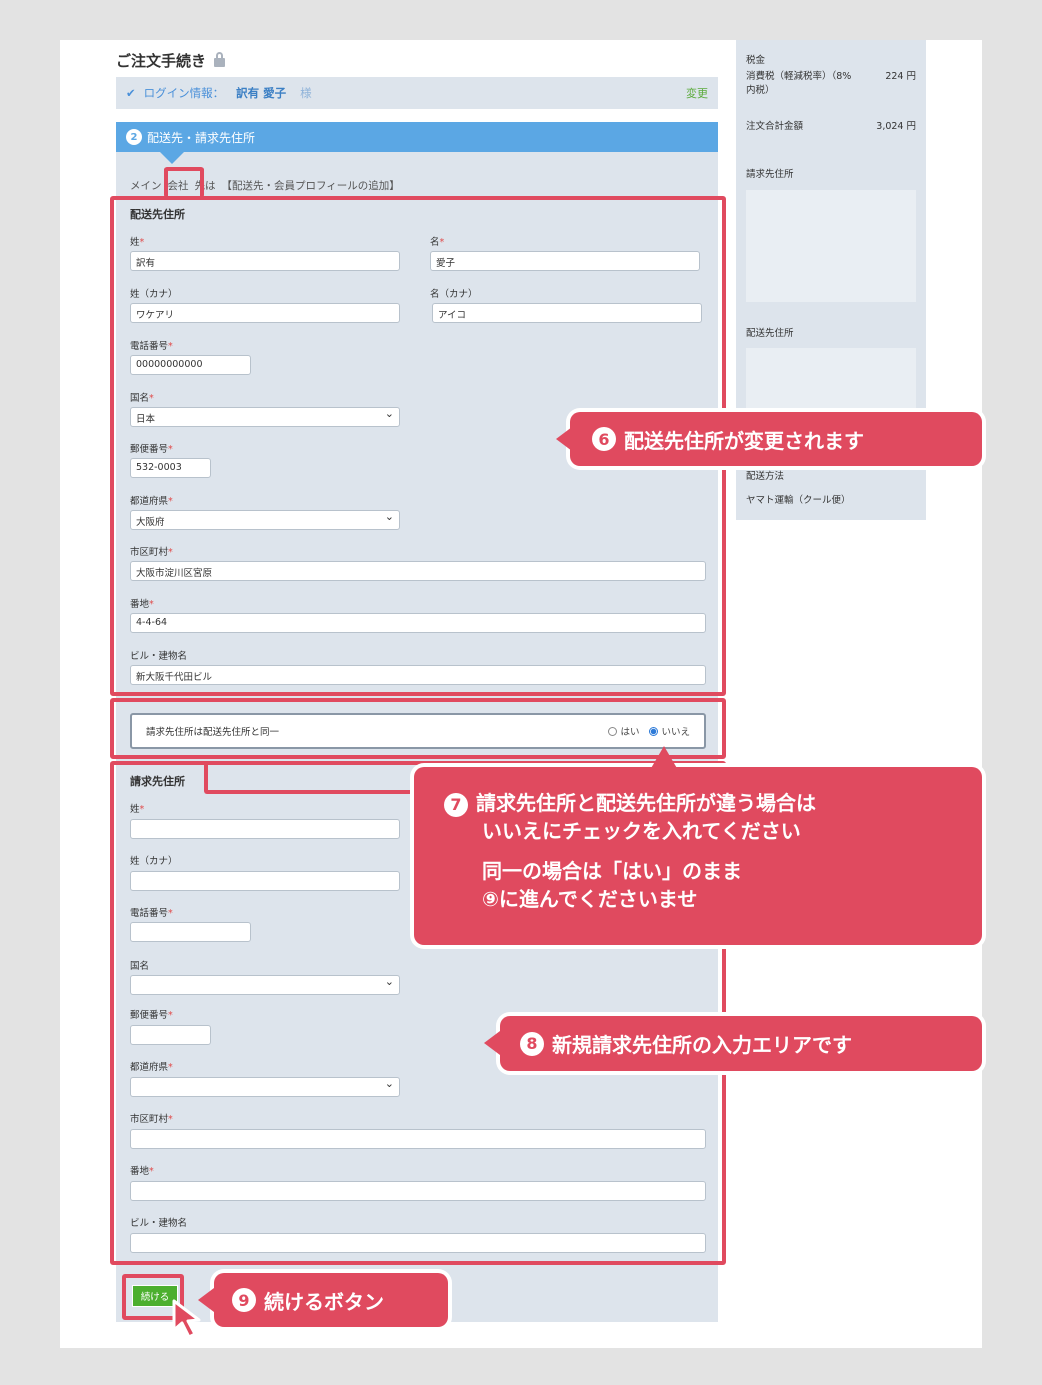 The image size is (1042, 1385). I want to click on label-text: 郵便番号, so click(149, 1015).